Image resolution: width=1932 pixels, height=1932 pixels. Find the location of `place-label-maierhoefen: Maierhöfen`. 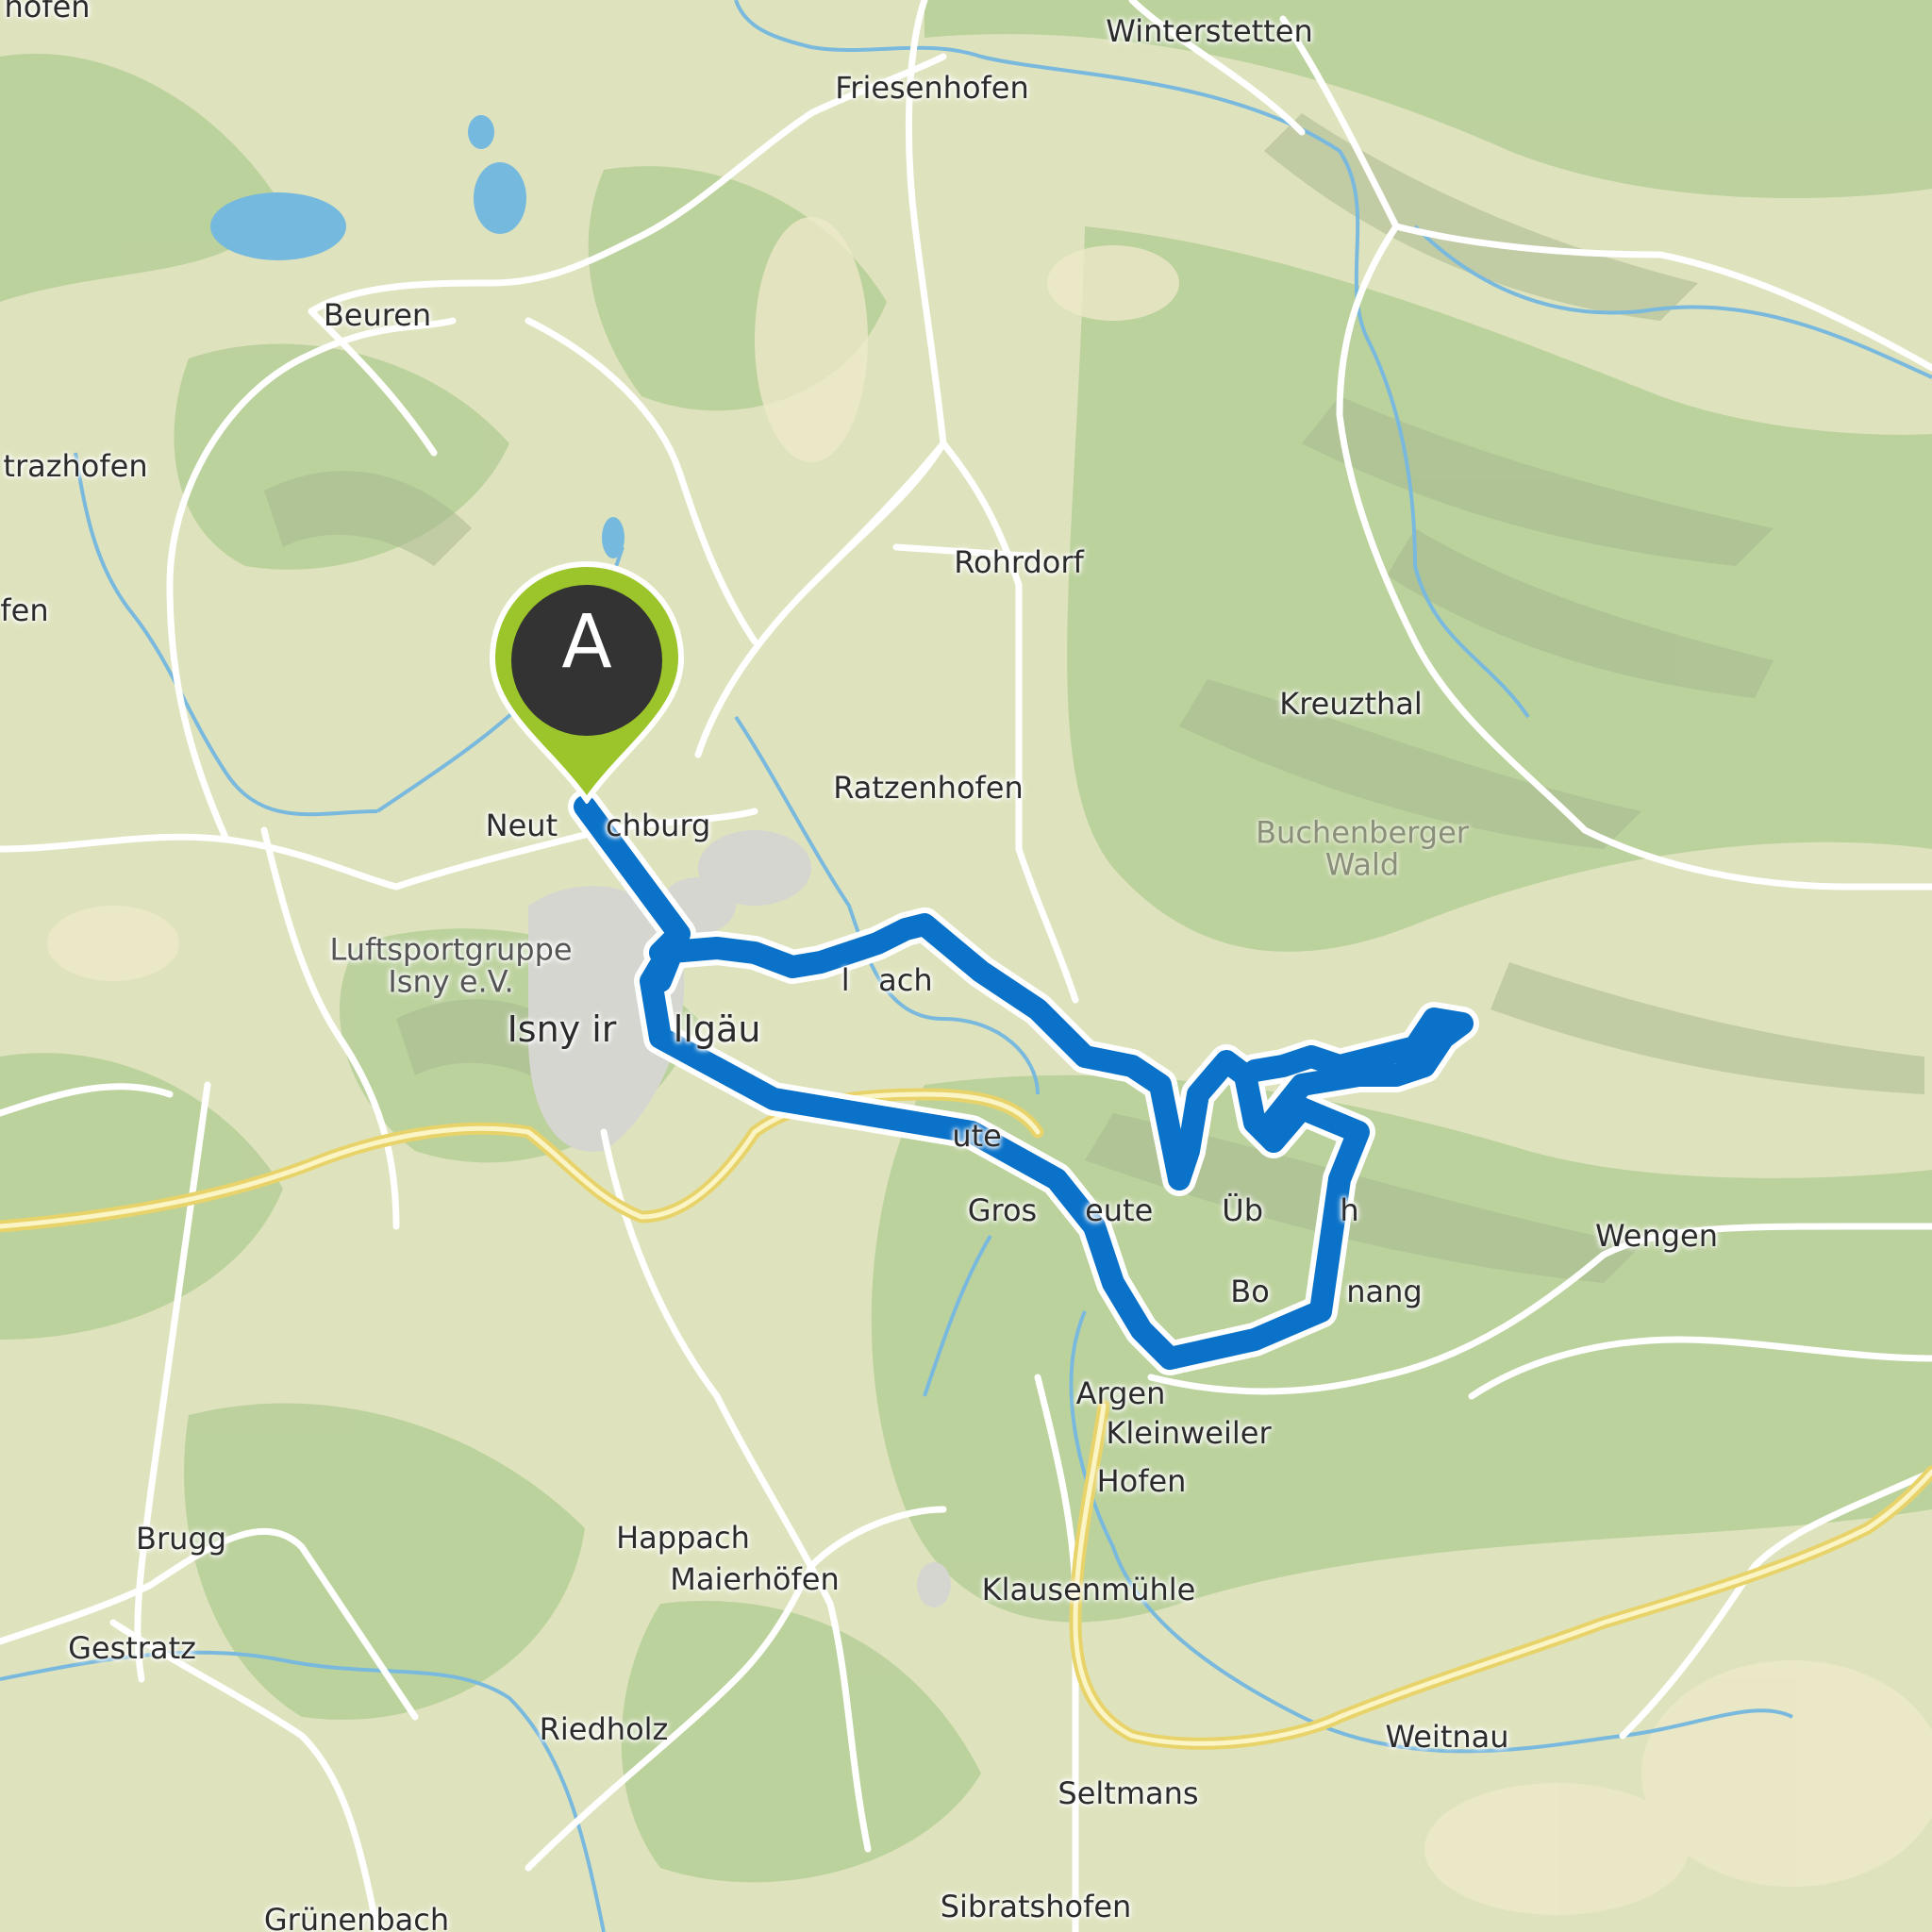

place-label-maierhoefen: Maierhöfen is located at coordinates (755, 1579).